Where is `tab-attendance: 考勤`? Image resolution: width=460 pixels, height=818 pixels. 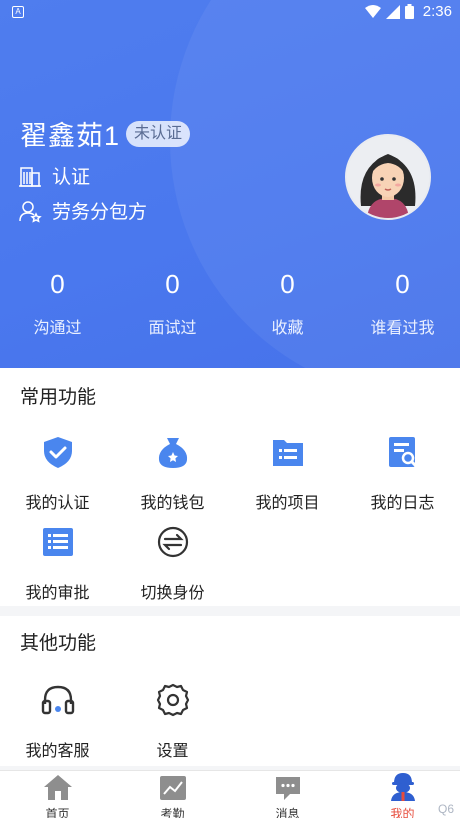 tab-attendance: 考勤 is located at coordinates (172, 794).